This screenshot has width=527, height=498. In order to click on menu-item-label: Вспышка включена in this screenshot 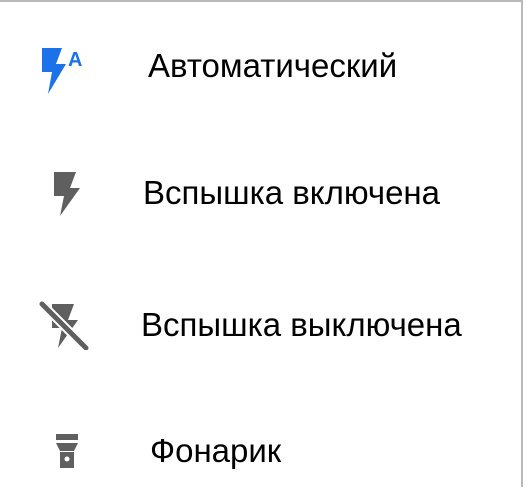, I will do `click(291, 192)`.